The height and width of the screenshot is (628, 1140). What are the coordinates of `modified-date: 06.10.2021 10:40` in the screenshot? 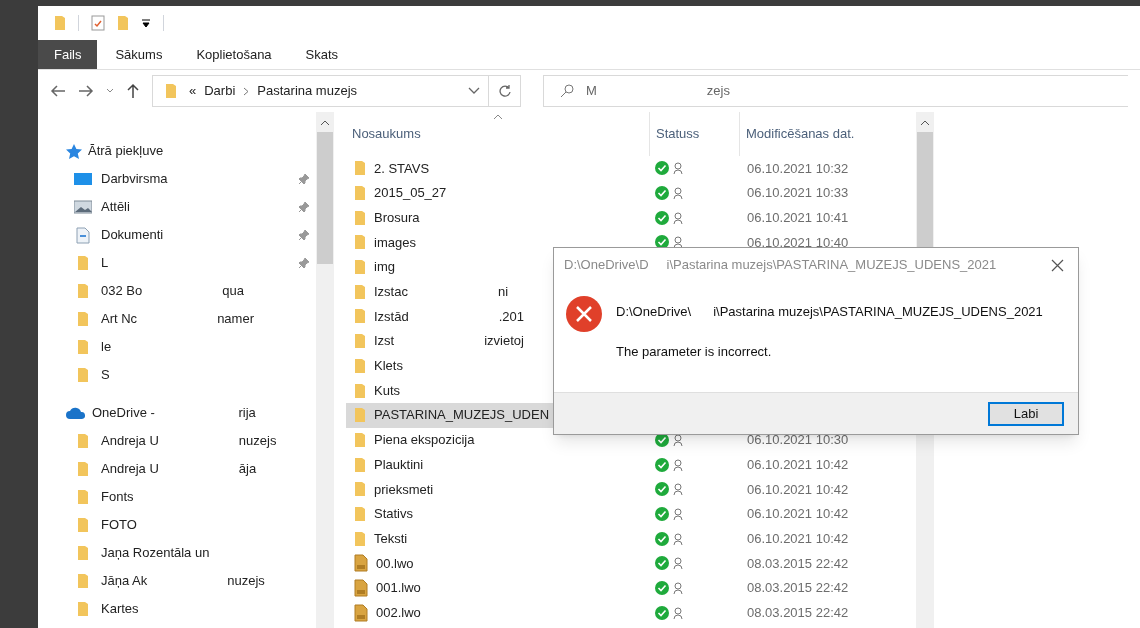 It's located at (797, 242).